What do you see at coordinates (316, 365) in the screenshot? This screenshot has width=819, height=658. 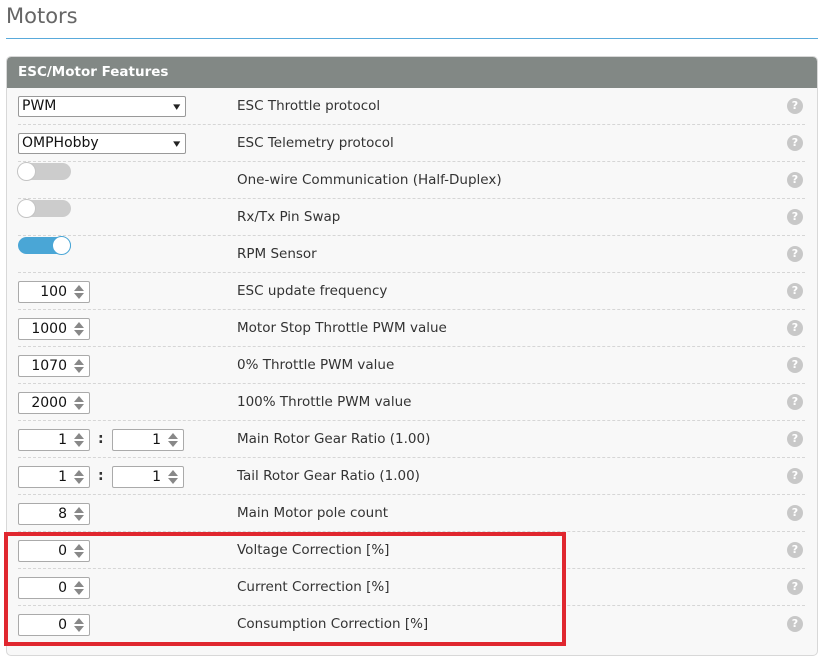 I see `setting-label: 0% Throttle PWM value` at bounding box center [316, 365].